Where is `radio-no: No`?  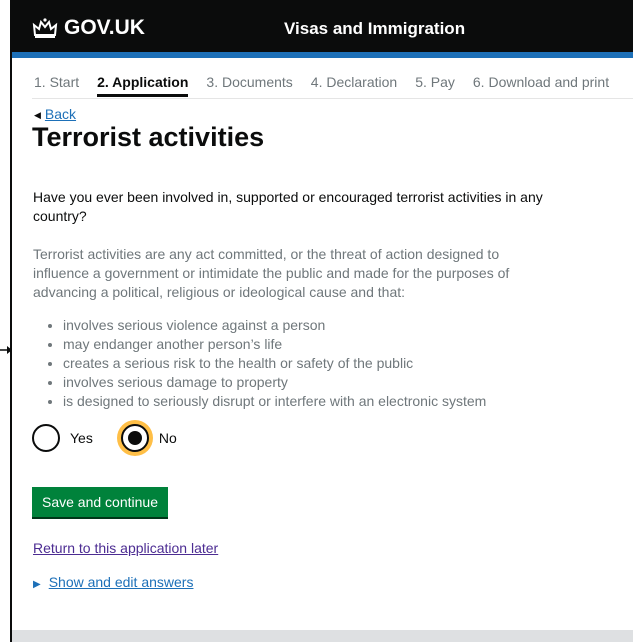 radio-no: No is located at coordinates (148, 438).